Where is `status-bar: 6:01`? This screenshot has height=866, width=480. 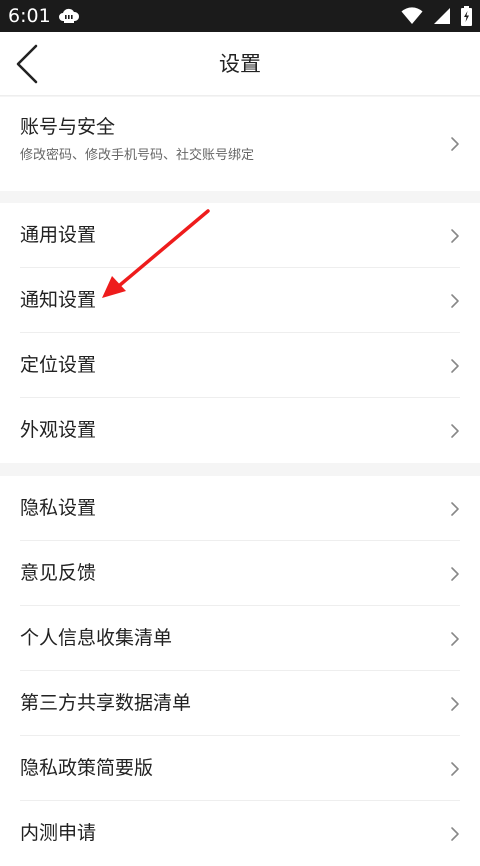 status-bar: 6:01 is located at coordinates (240, 16).